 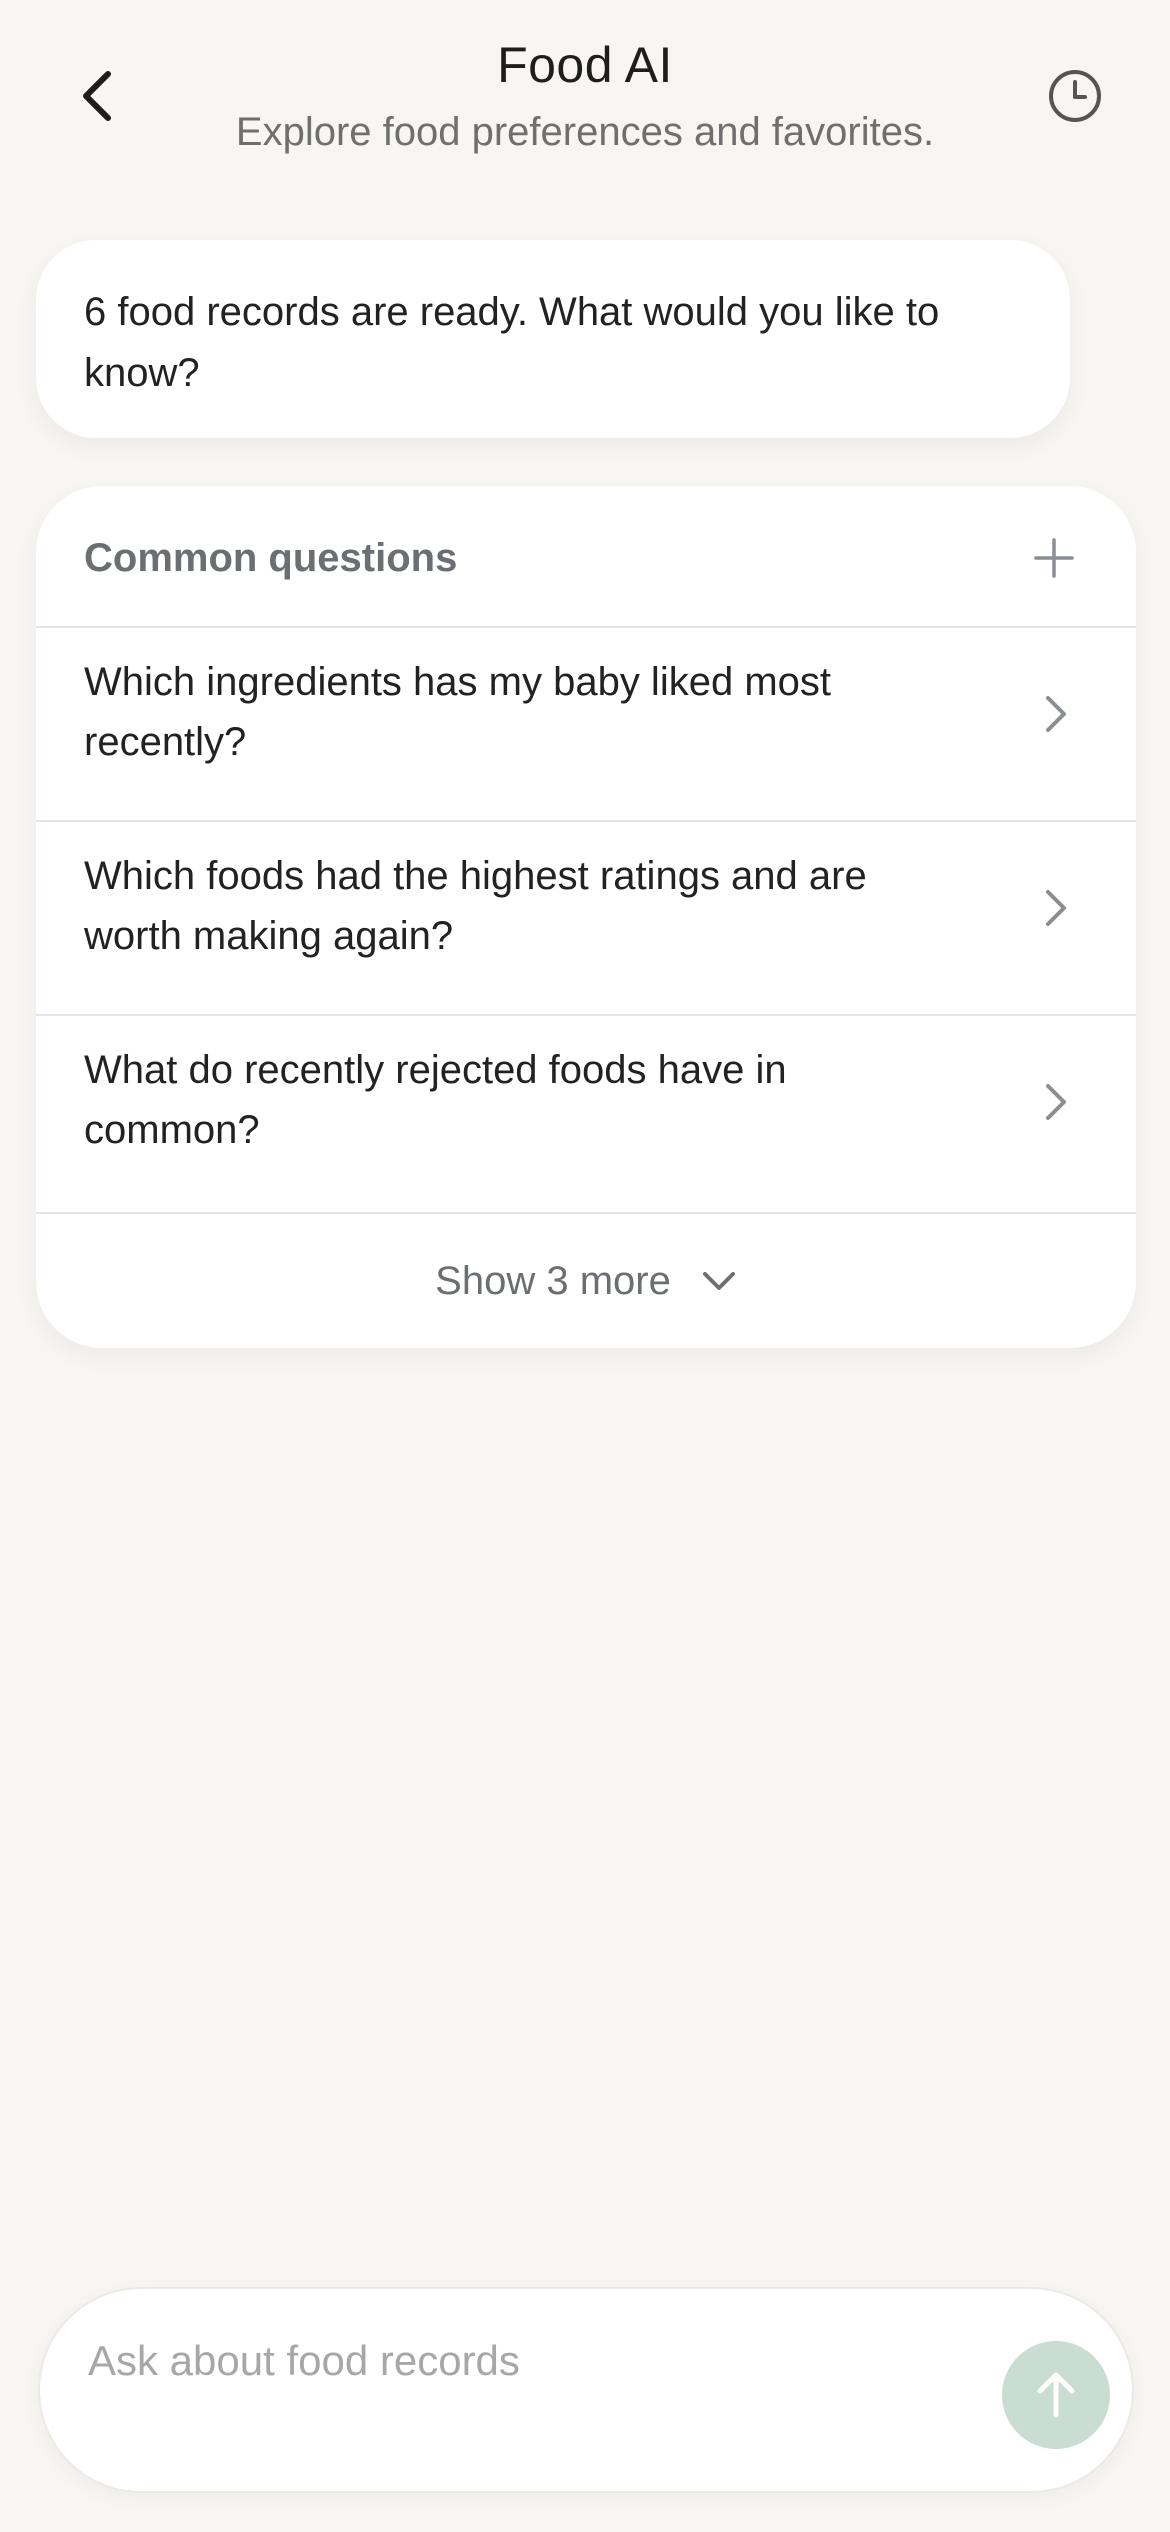 I want to click on page-title: Food AI, so click(x=585, y=65).